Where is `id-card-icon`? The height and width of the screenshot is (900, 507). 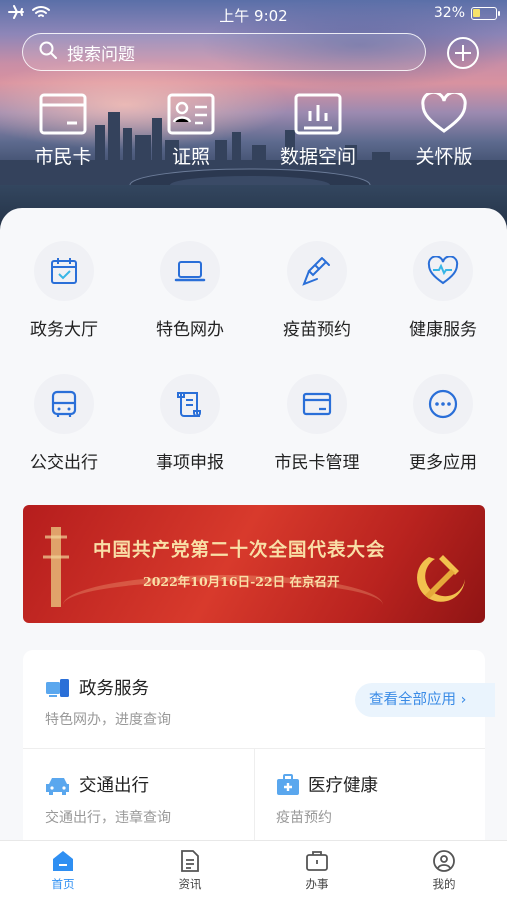
id-card-icon is located at coordinates (191, 114).